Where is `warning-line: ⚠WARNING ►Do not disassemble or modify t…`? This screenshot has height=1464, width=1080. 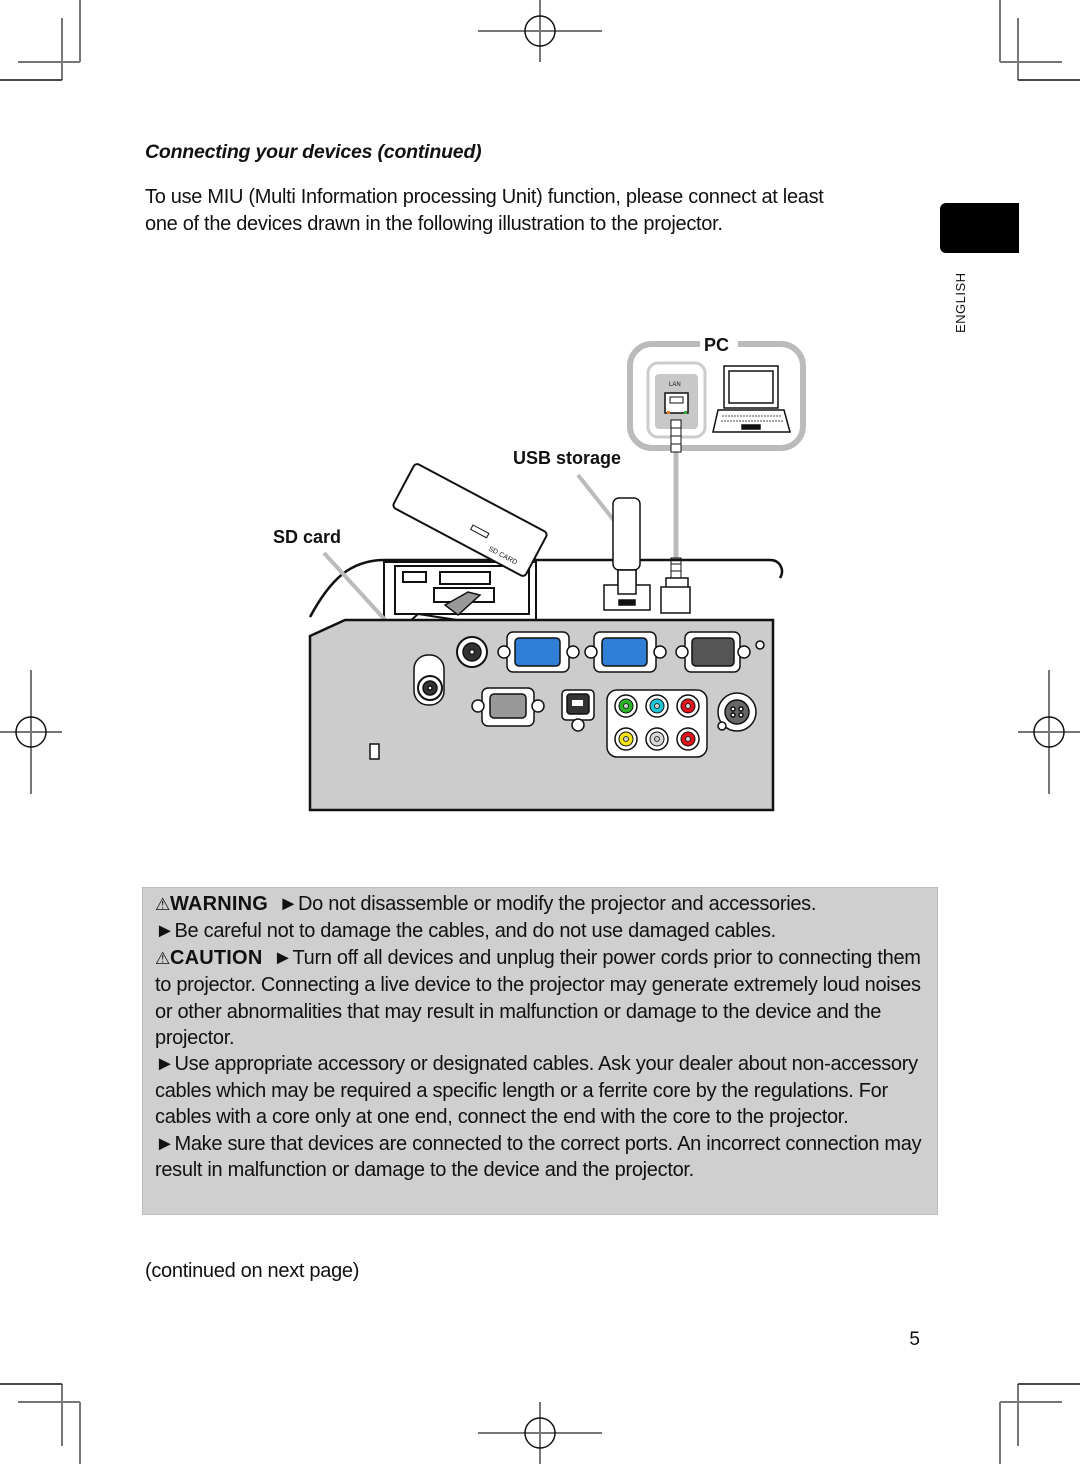 warning-line: ⚠WARNING ►Do not disassemble or modify t… is located at coordinates (545, 904).